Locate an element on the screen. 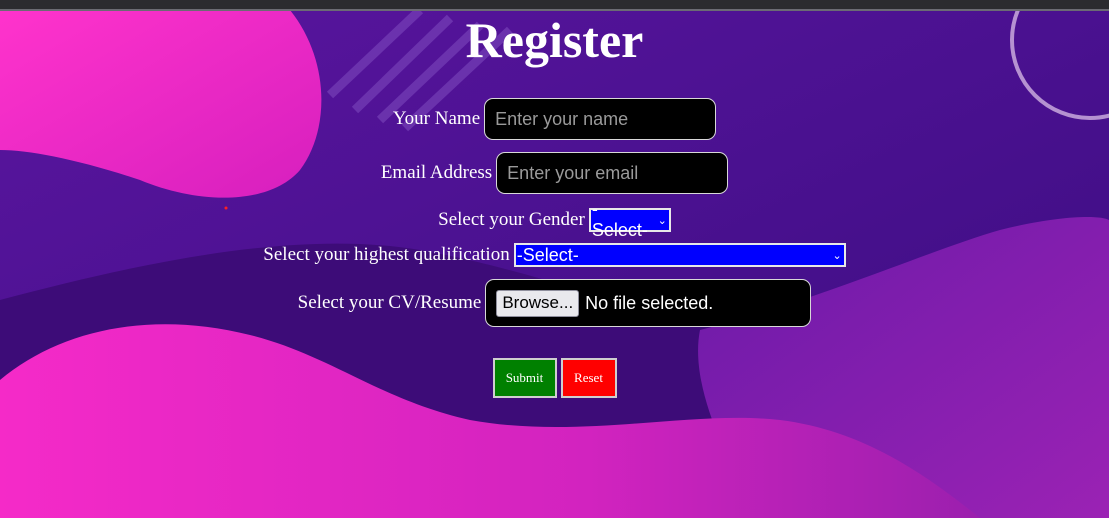  cv-label: Select your CV/Resume is located at coordinates (389, 302).